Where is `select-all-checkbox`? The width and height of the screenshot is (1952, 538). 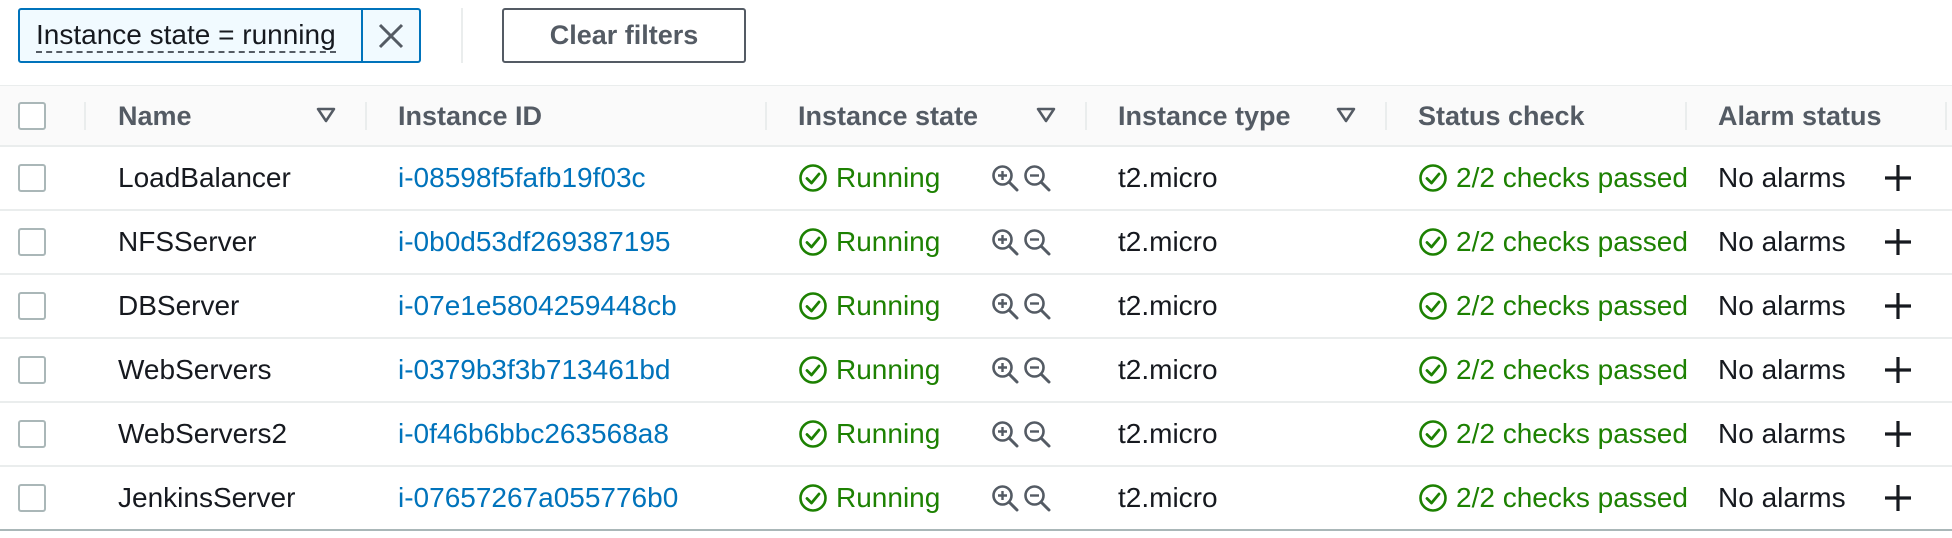 select-all-checkbox is located at coordinates (32, 116).